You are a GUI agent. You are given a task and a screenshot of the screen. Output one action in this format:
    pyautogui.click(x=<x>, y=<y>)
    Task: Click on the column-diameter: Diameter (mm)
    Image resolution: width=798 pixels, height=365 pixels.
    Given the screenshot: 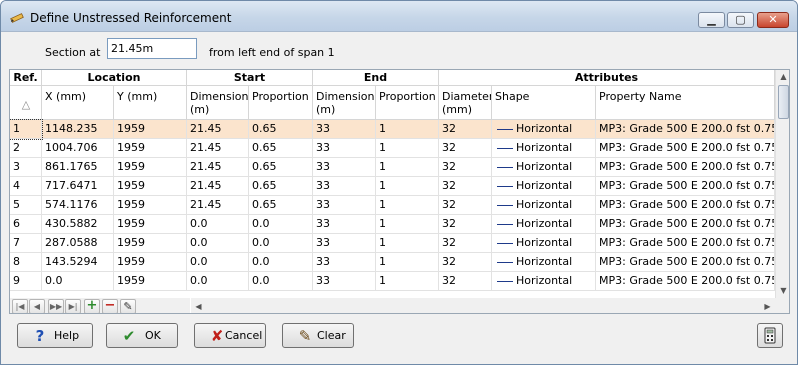 What is the action you would take?
    pyautogui.click(x=465, y=103)
    